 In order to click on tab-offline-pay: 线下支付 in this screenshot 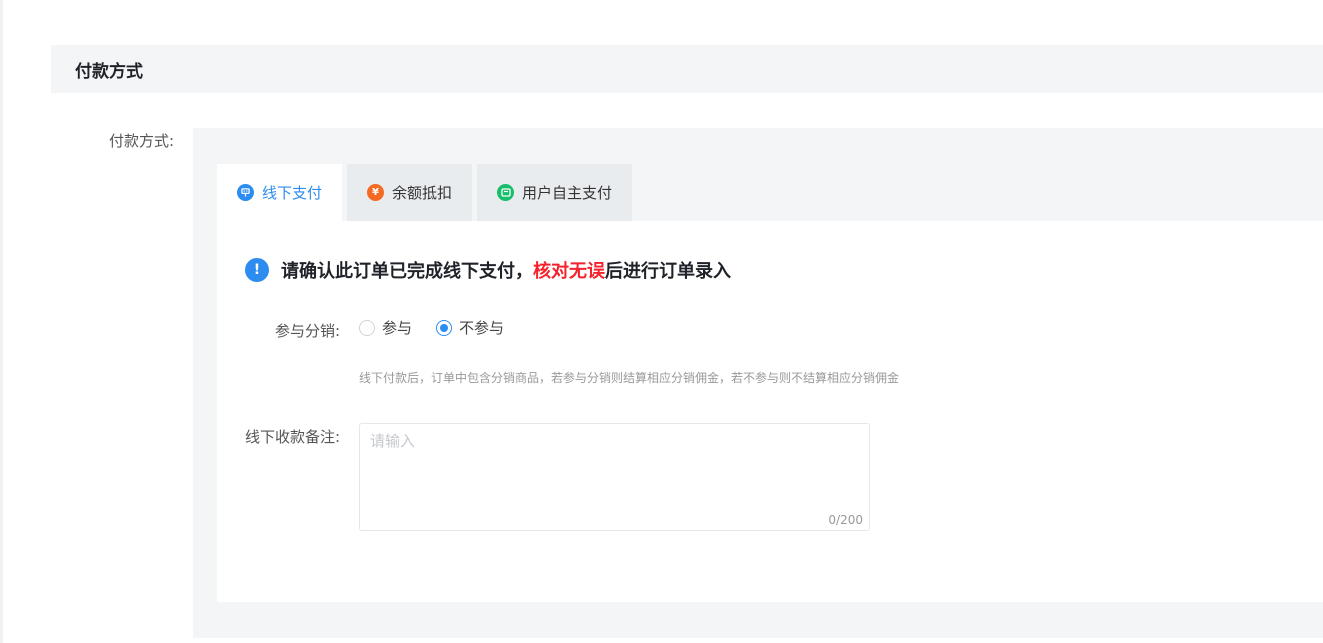, I will do `click(280, 192)`.